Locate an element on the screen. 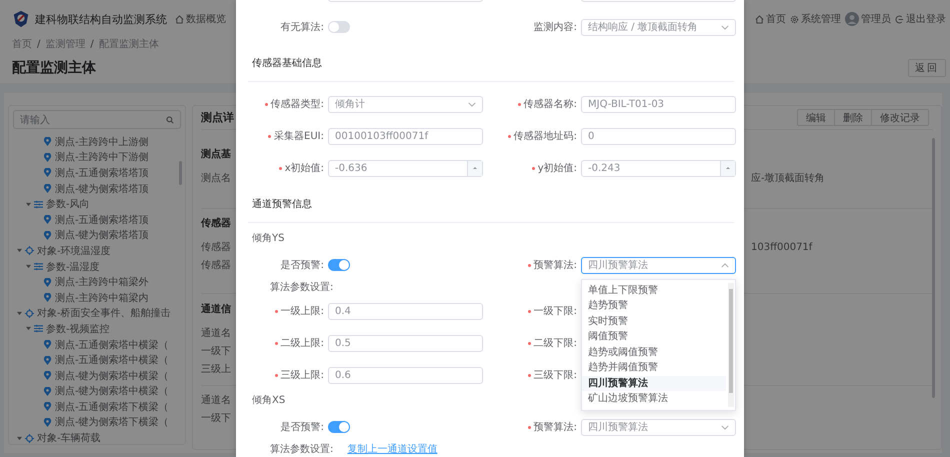 The width and height of the screenshot is (950, 457). dropdown-option: 趋势预警 is located at coordinates (654, 306).